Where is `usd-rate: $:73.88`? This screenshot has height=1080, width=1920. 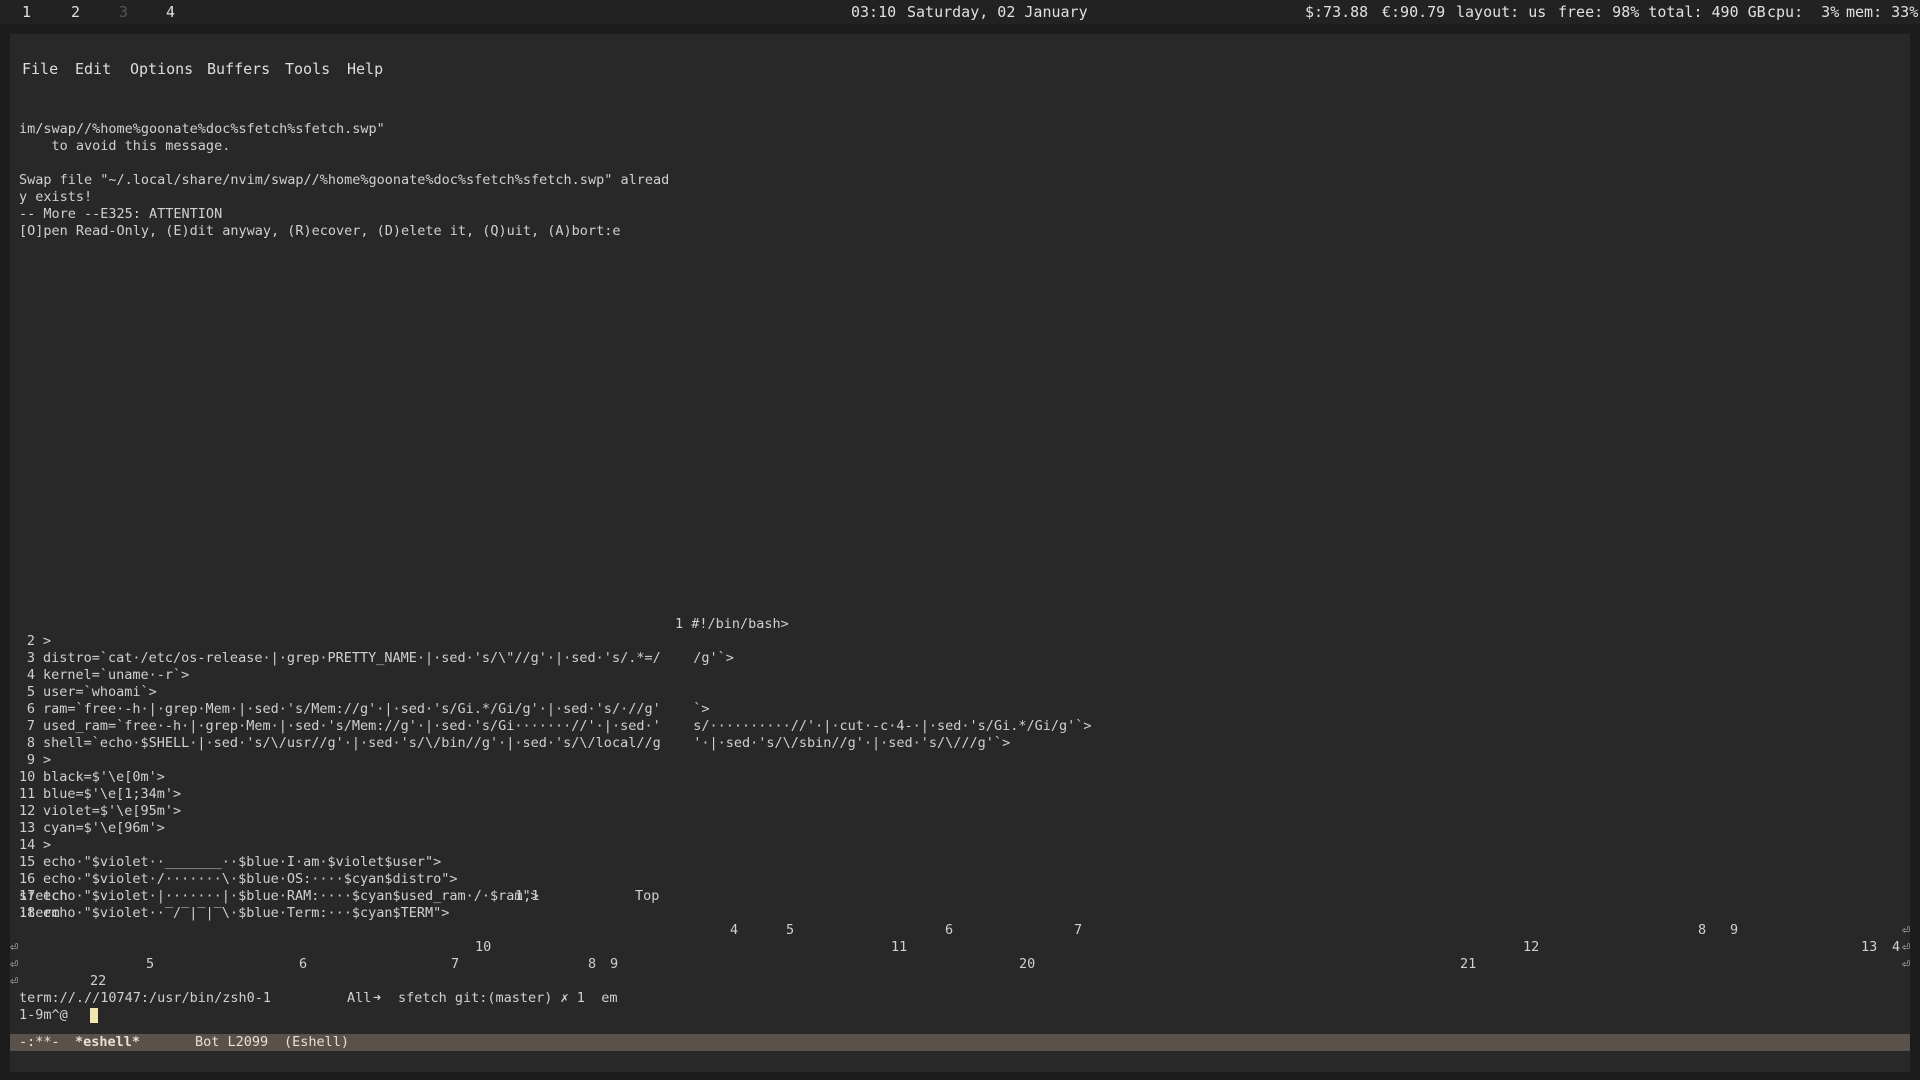
usd-rate: $:73.88 is located at coordinates (1337, 12).